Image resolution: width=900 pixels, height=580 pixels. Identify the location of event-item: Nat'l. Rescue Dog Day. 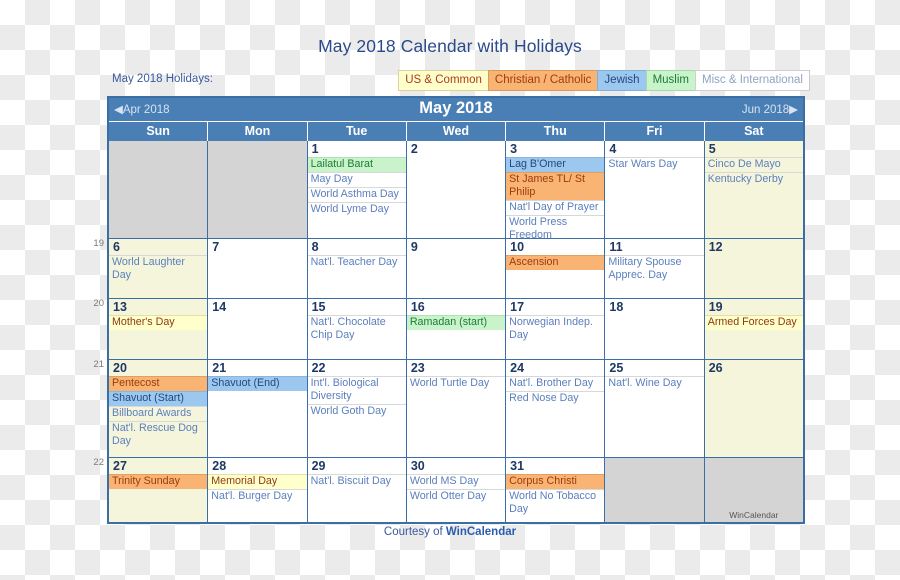
(158, 435).